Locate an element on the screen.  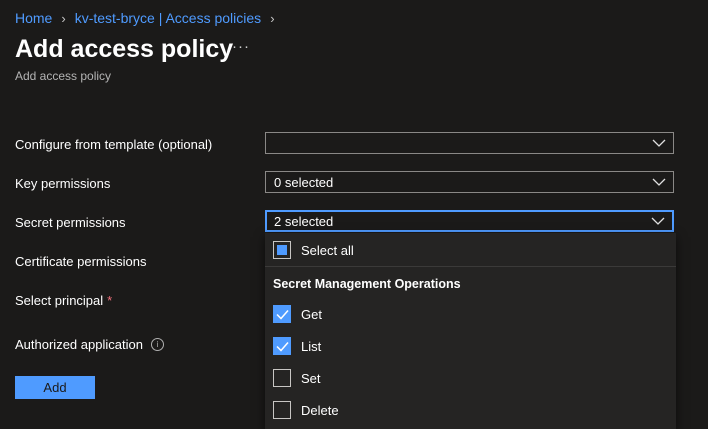
template-dropdown is located at coordinates (469, 143).